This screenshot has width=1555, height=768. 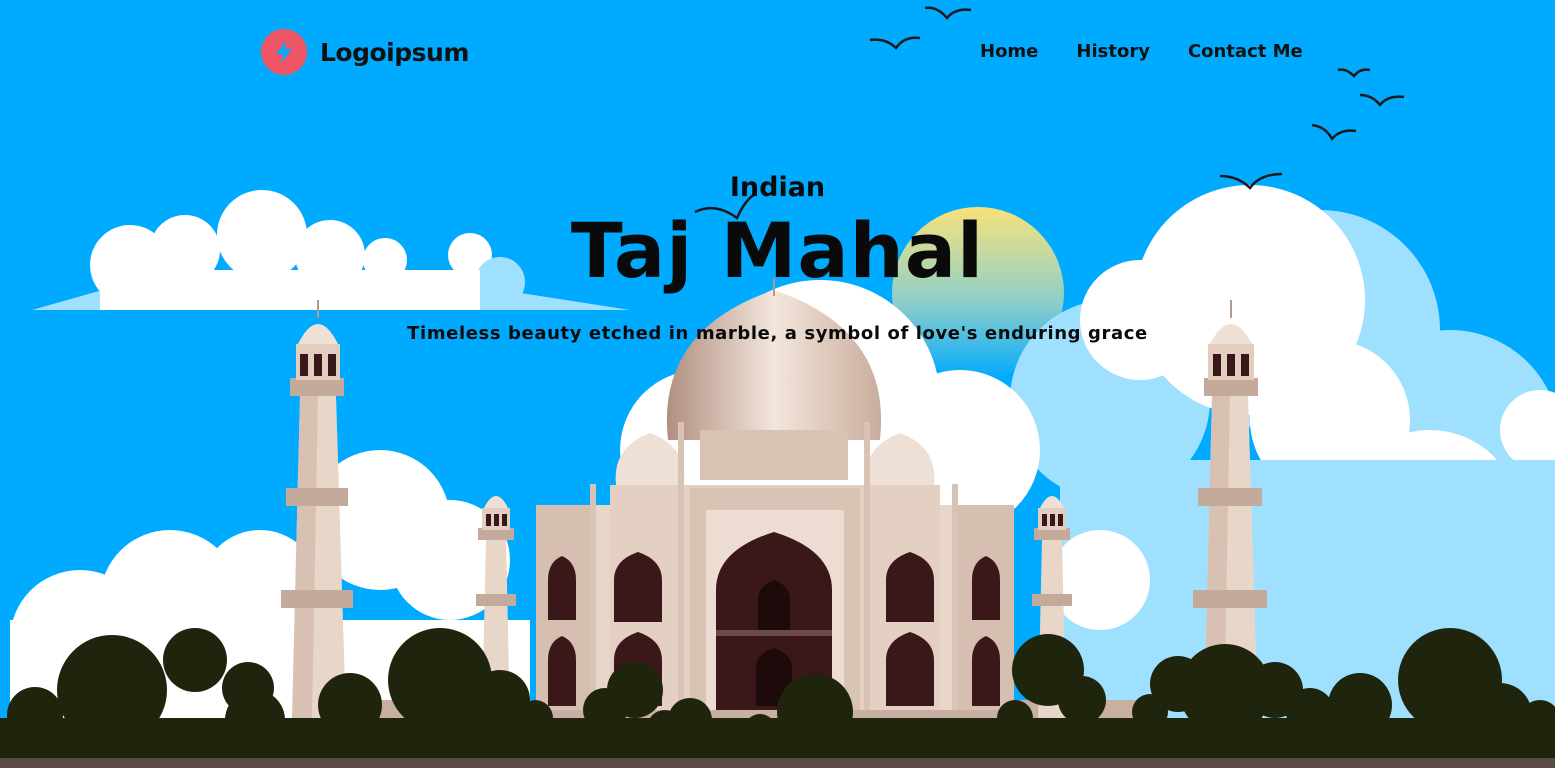 What do you see at coordinates (777, 250) in the screenshot?
I see `hero-title: Taj Mahal` at bounding box center [777, 250].